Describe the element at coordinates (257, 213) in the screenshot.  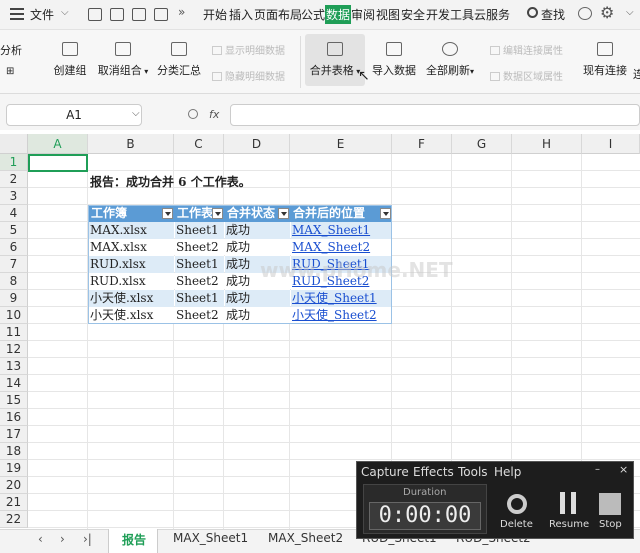
I see `table-header: 合并状态` at that location.